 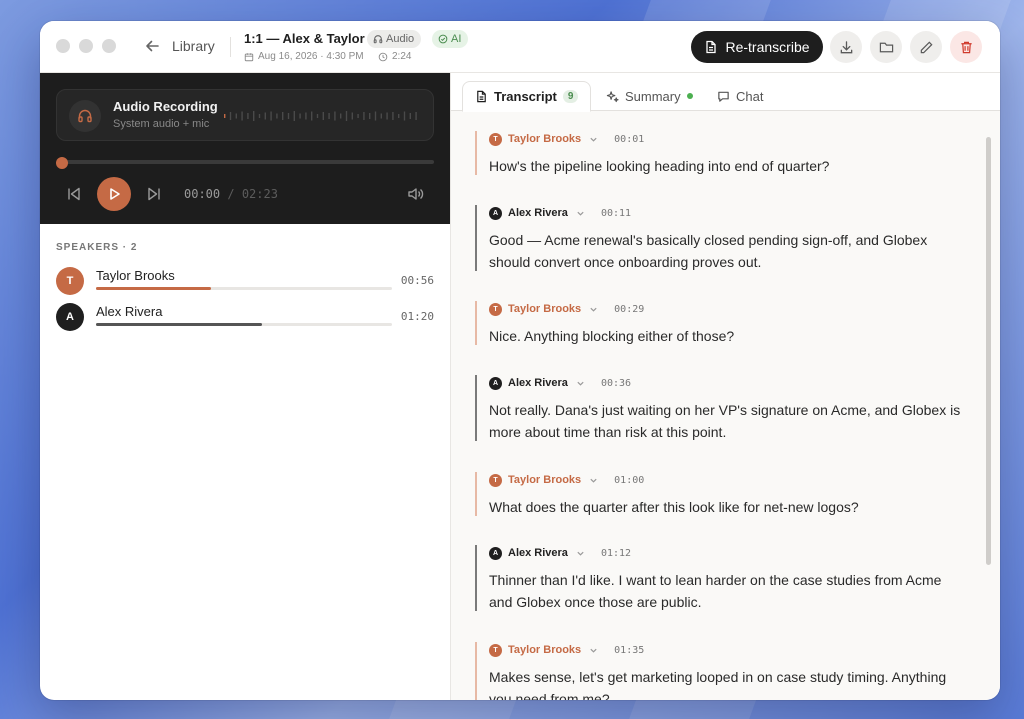 What do you see at coordinates (383, 56) in the screenshot?
I see `clock-icon` at bounding box center [383, 56].